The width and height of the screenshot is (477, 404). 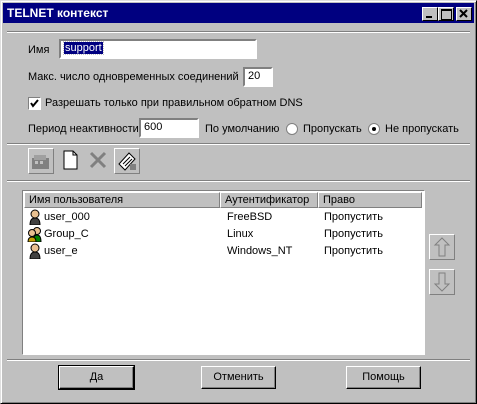 What do you see at coordinates (39, 50) in the screenshot?
I see `name-label: Имя` at bounding box center [39, 50].